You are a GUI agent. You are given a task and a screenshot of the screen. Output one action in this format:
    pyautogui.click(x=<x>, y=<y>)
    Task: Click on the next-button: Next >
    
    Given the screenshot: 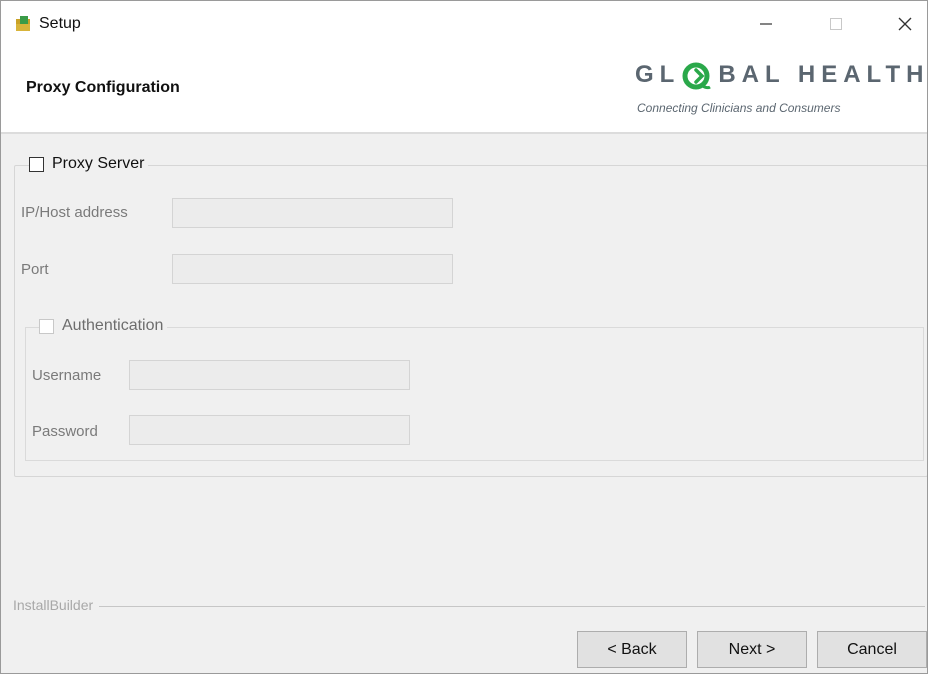 What is the action you would take?
    pyautogui.click(x=752, y=649)
    